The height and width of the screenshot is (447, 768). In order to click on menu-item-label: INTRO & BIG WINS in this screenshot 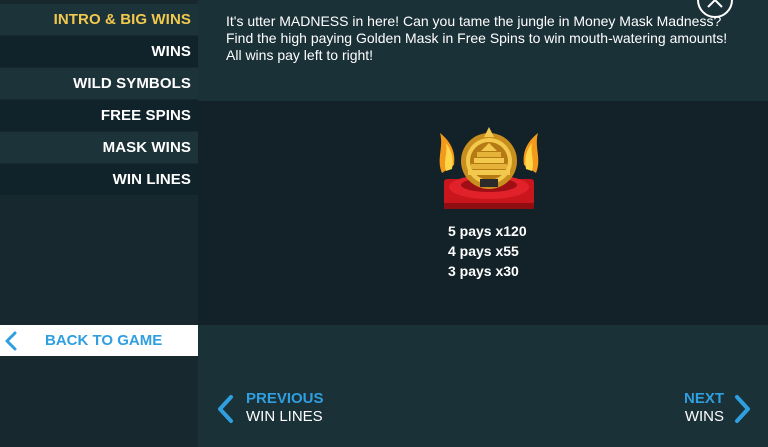, I will do `click(122, 19)`.